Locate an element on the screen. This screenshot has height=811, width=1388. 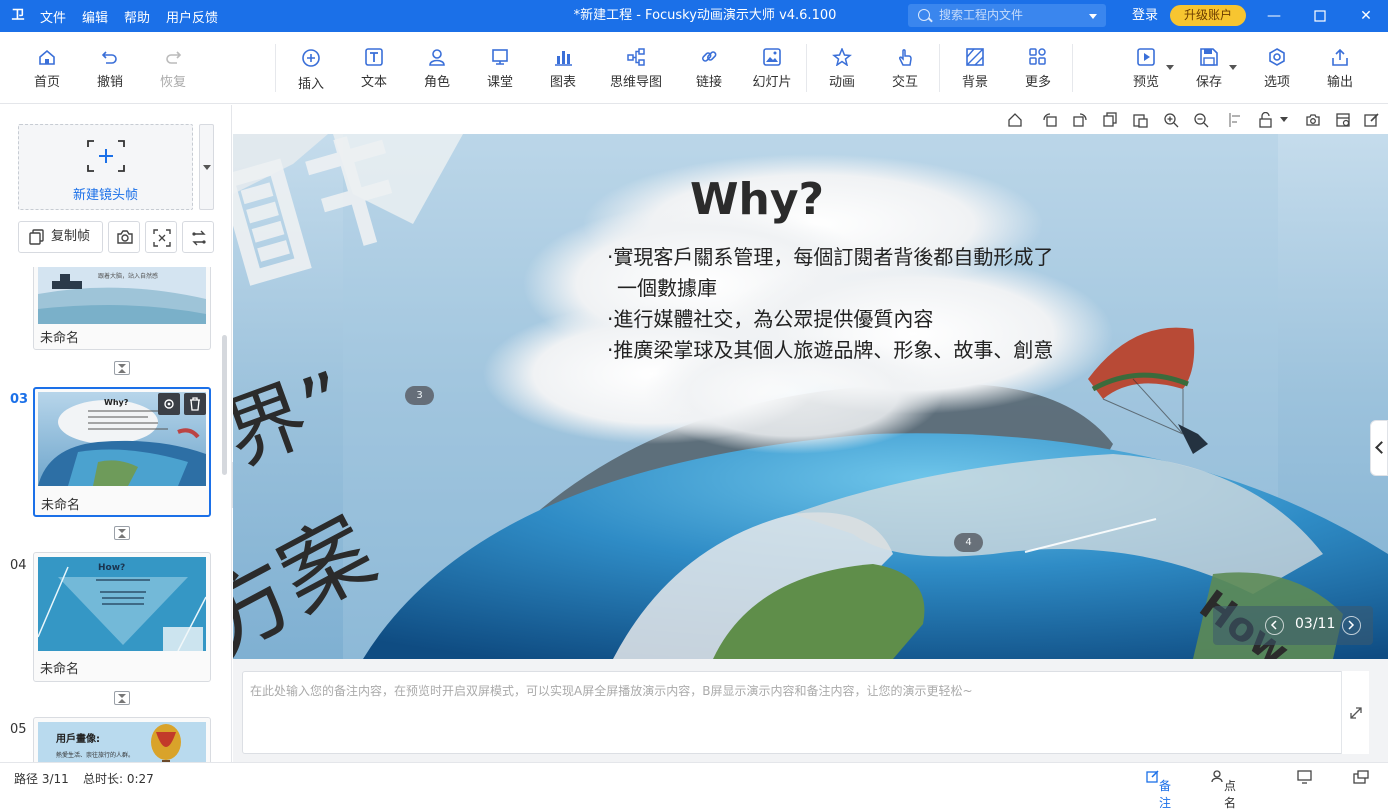
frame-caption: 跟着大脑，站入自然感 is located at coordinates (128, 276).